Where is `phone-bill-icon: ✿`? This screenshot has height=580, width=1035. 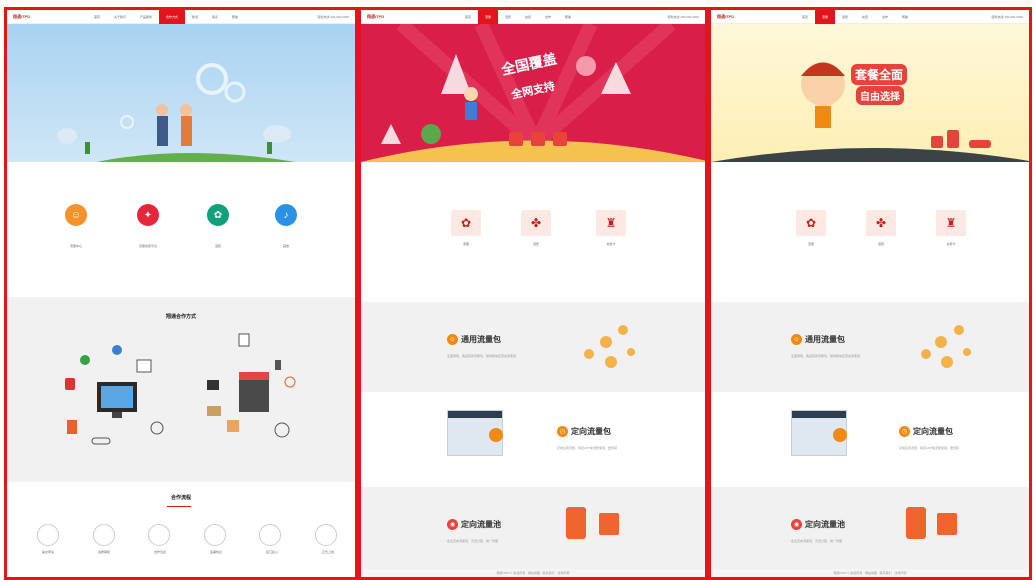 phone-bill-icon: ✿ is located at coordinates (218, 215).